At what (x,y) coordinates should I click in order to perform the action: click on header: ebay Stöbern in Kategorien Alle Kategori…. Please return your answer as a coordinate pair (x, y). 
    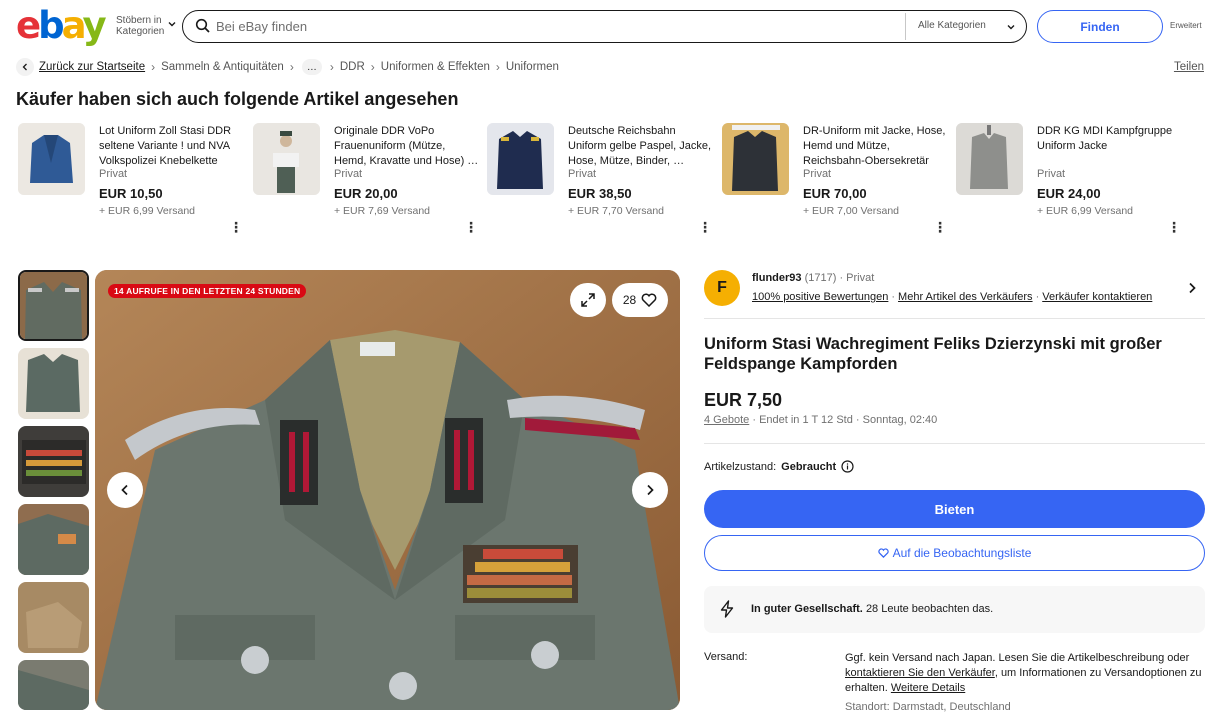
    Looking at the image, I should click on (610, 26).